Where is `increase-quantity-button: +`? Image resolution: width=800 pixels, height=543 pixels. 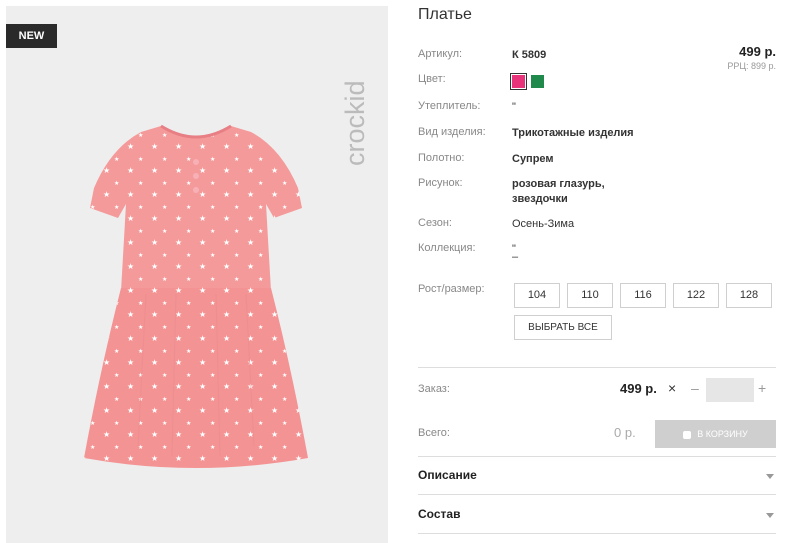
increase-quantity-button: + is located at coordinates (762, 388).